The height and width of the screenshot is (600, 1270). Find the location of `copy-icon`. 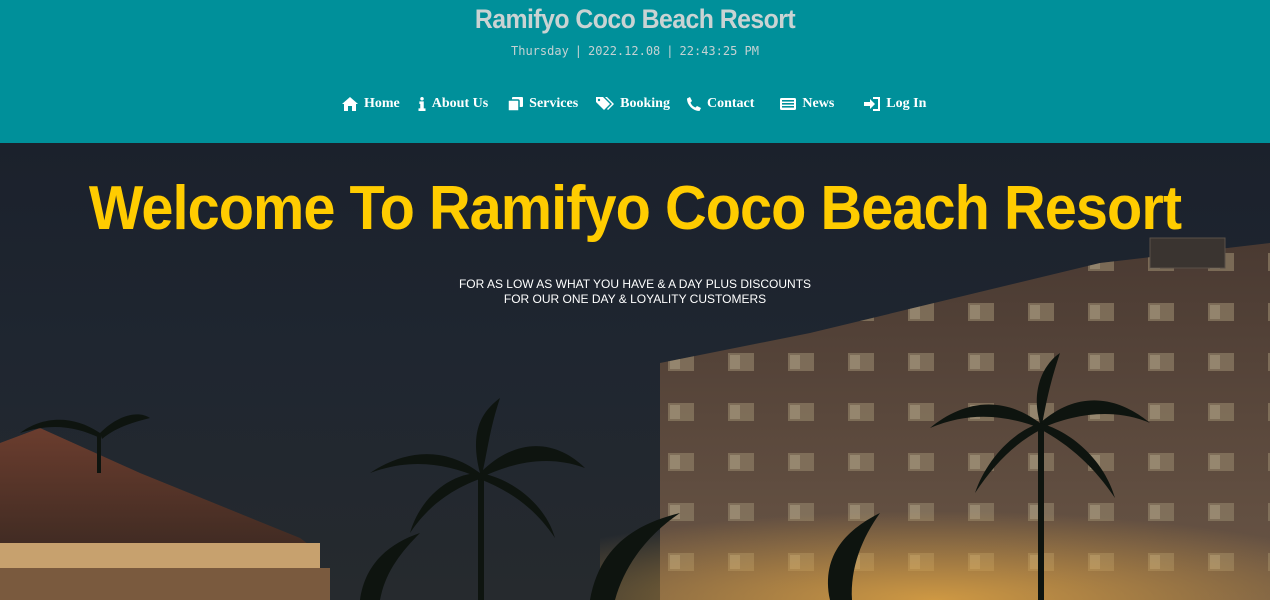

copy-icon is located at coordinates (515, 104).